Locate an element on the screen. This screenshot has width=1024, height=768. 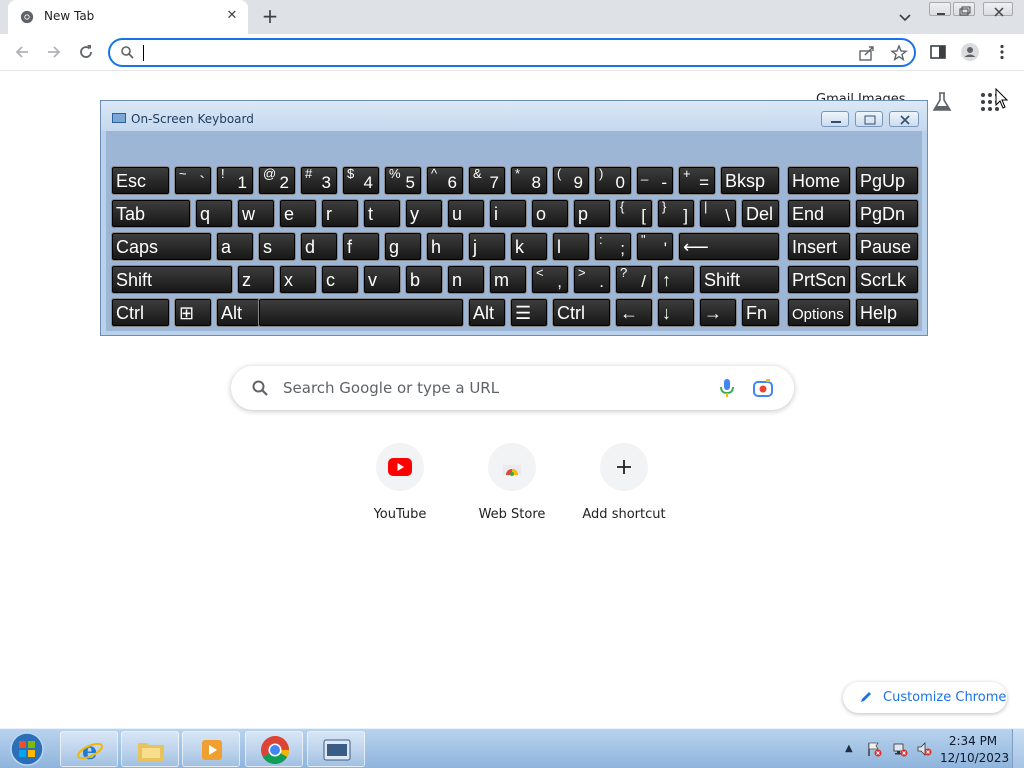
key-d: d is located at coordinates (319, 246).